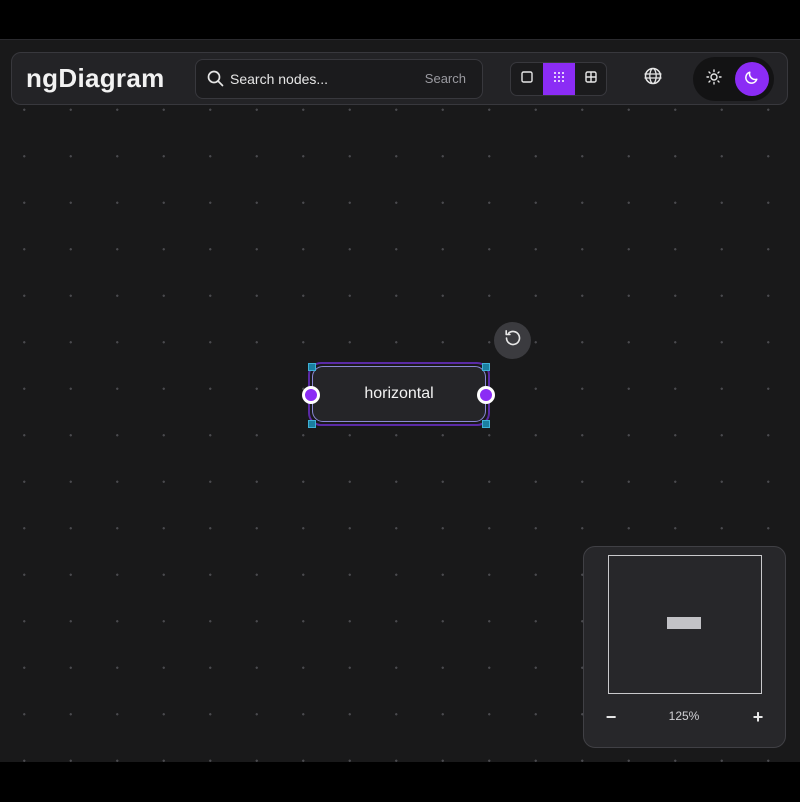  I want to click on search-icon, so click(215, 81).